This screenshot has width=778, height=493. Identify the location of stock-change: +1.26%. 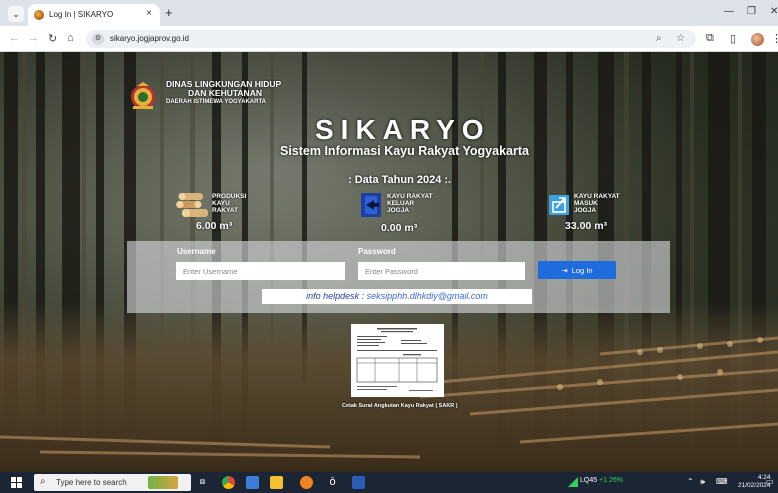
(611, 480).